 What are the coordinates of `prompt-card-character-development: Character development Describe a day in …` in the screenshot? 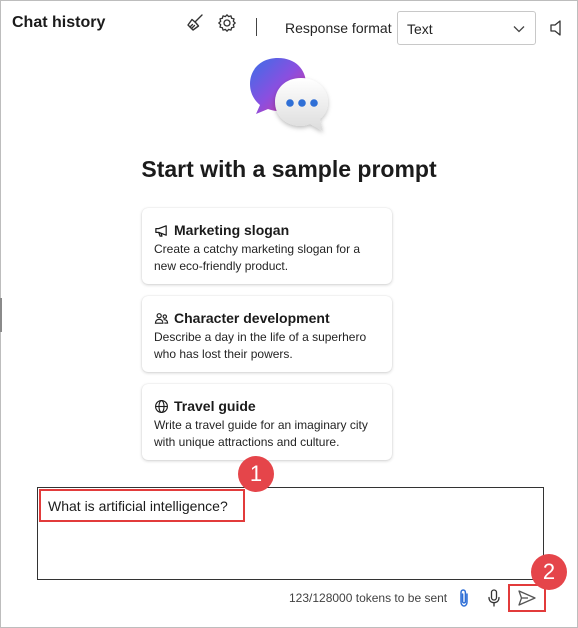 It's located at (267, 334).